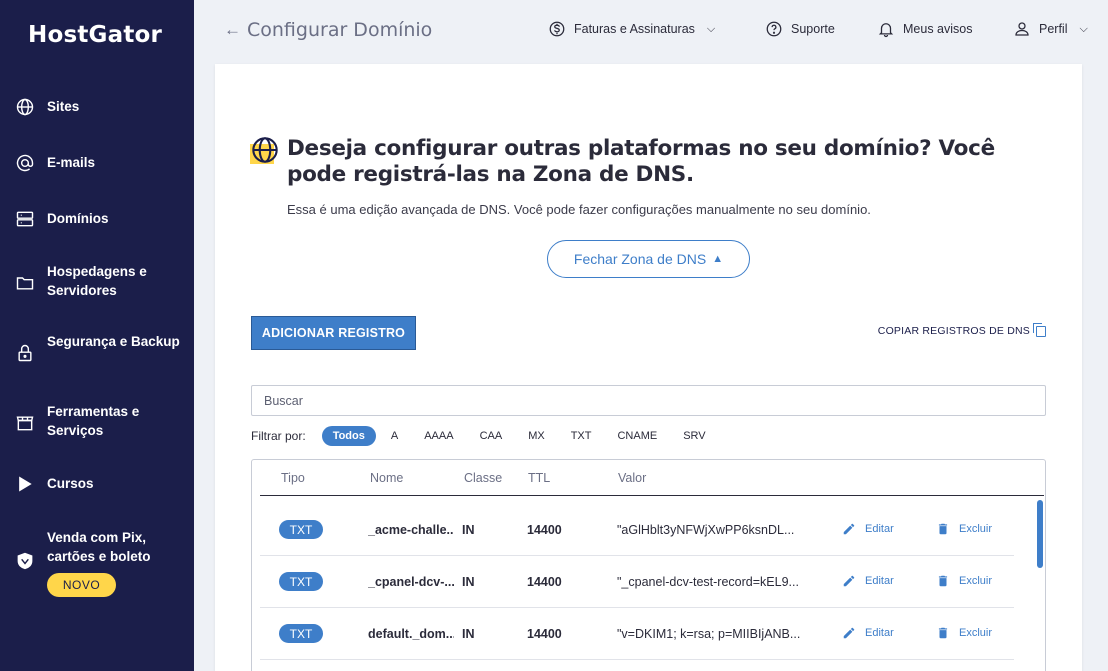  What do you see at coordinates (25, 353) in the screenshot?
I see `lock-icon` at bounding box center [25, 353].